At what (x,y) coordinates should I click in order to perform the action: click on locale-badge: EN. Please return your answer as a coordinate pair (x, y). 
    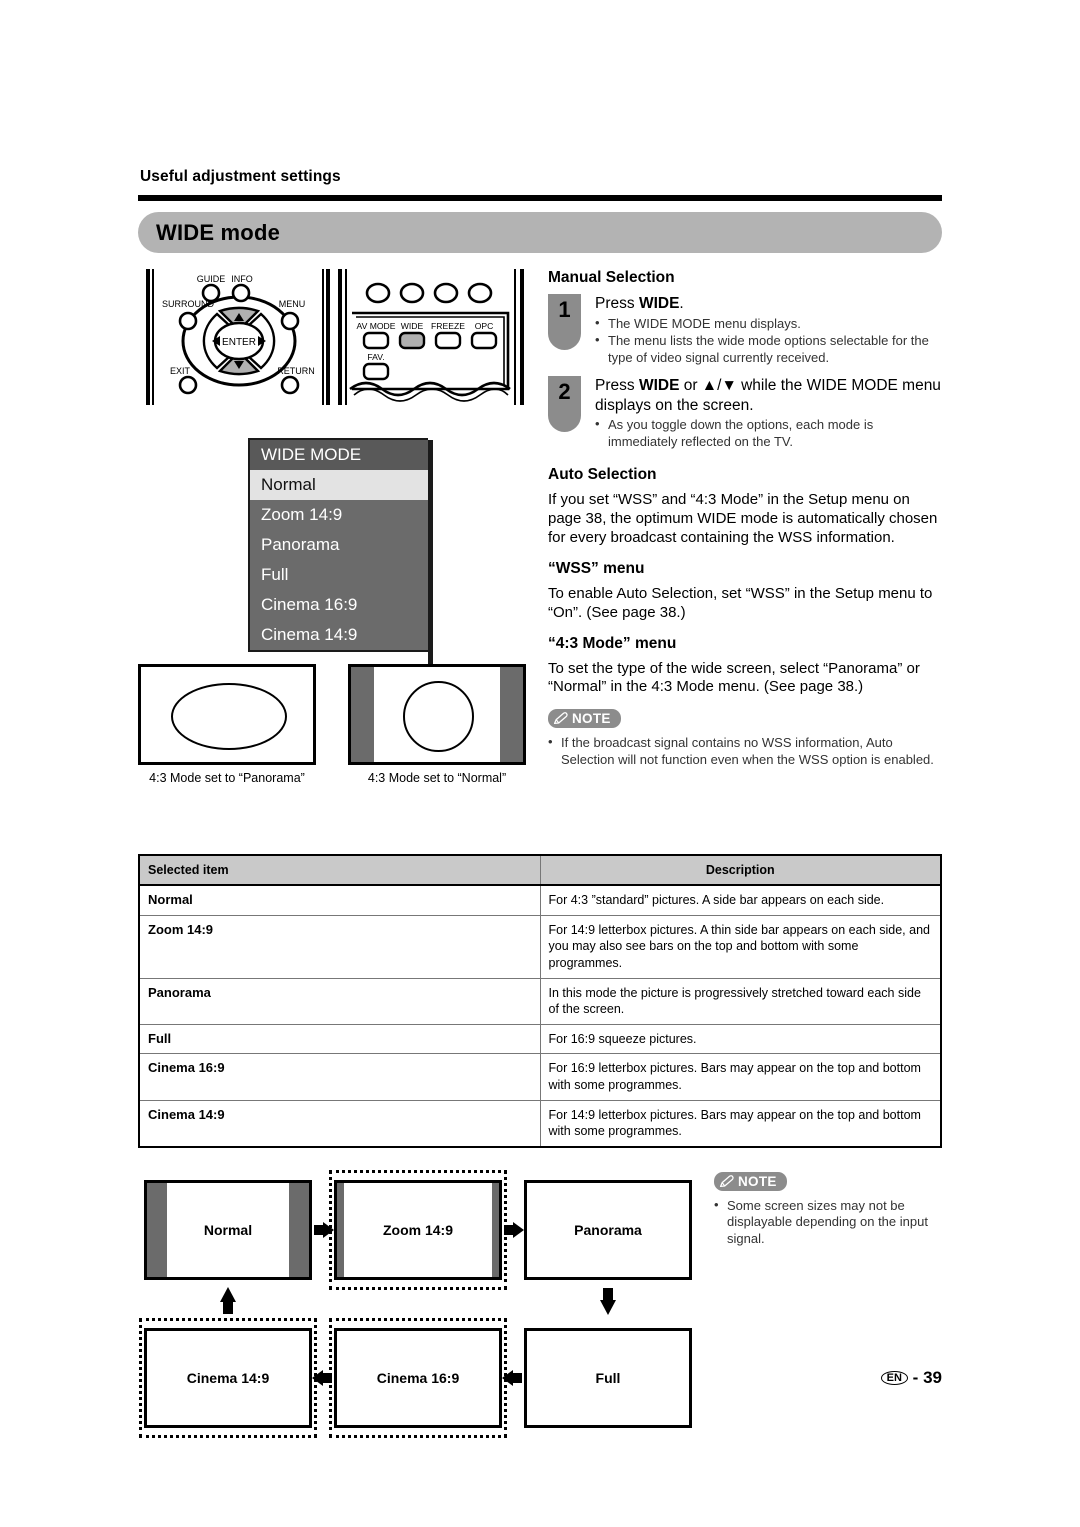
    Looking at the image, I should click on (894, 1378).